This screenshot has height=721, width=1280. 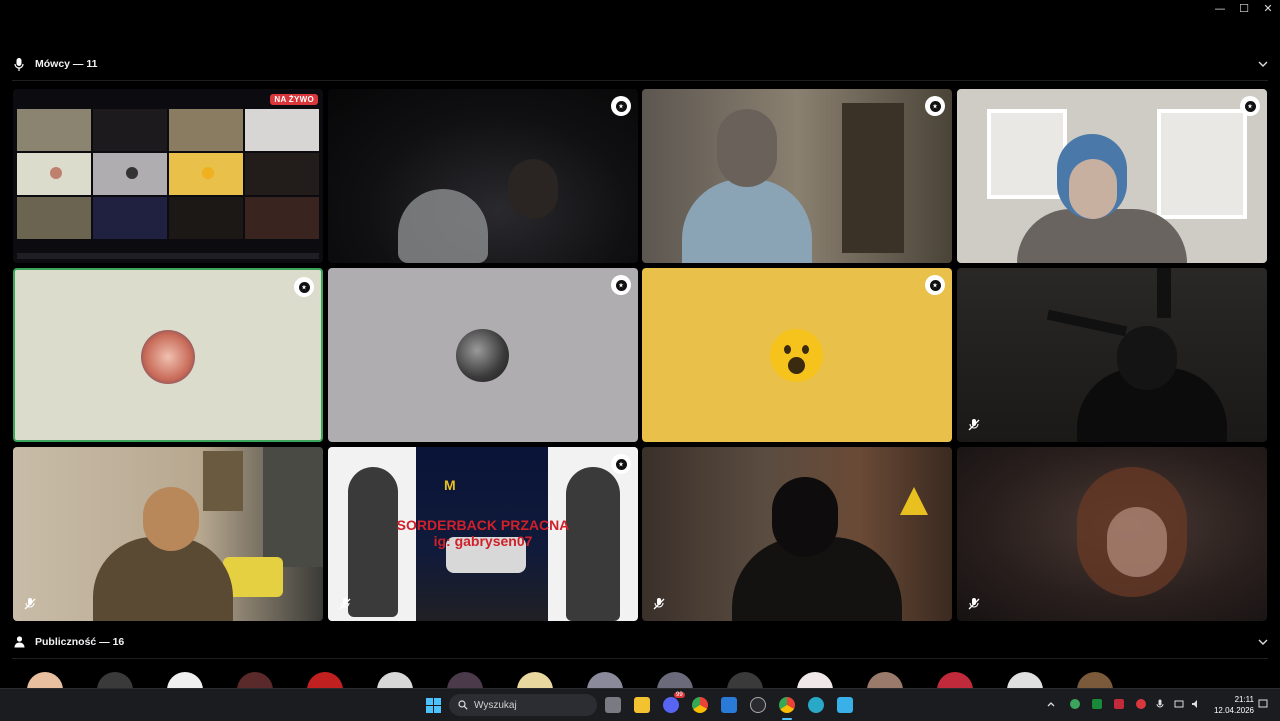 I want to click on search-icon, so click(x=463, y=705).